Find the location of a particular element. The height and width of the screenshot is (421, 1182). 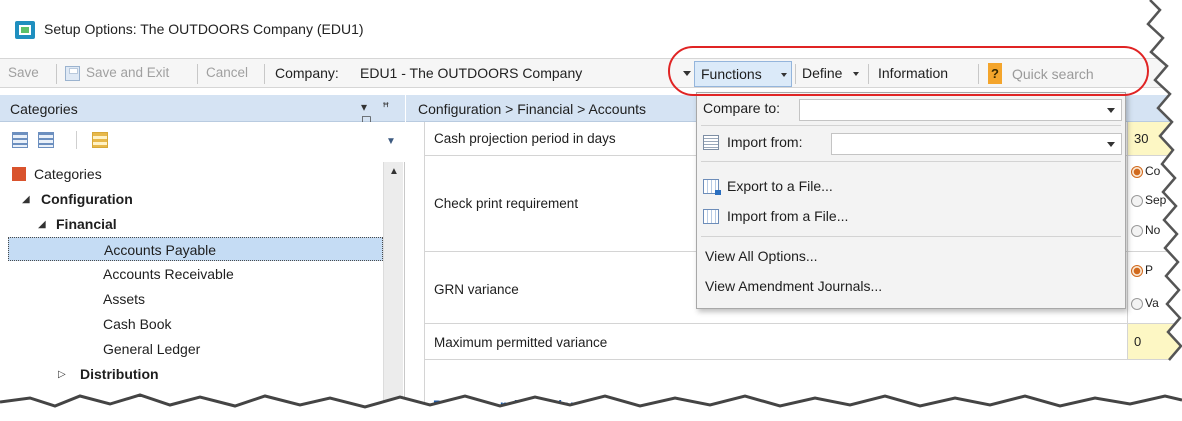

radio-label: Sep is located at coordinates (1156, 200).